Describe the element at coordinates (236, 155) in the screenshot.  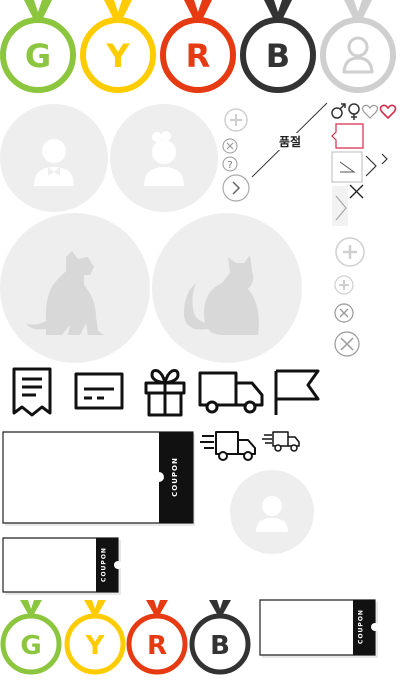
I see `small-controls-column: ?` at that location.